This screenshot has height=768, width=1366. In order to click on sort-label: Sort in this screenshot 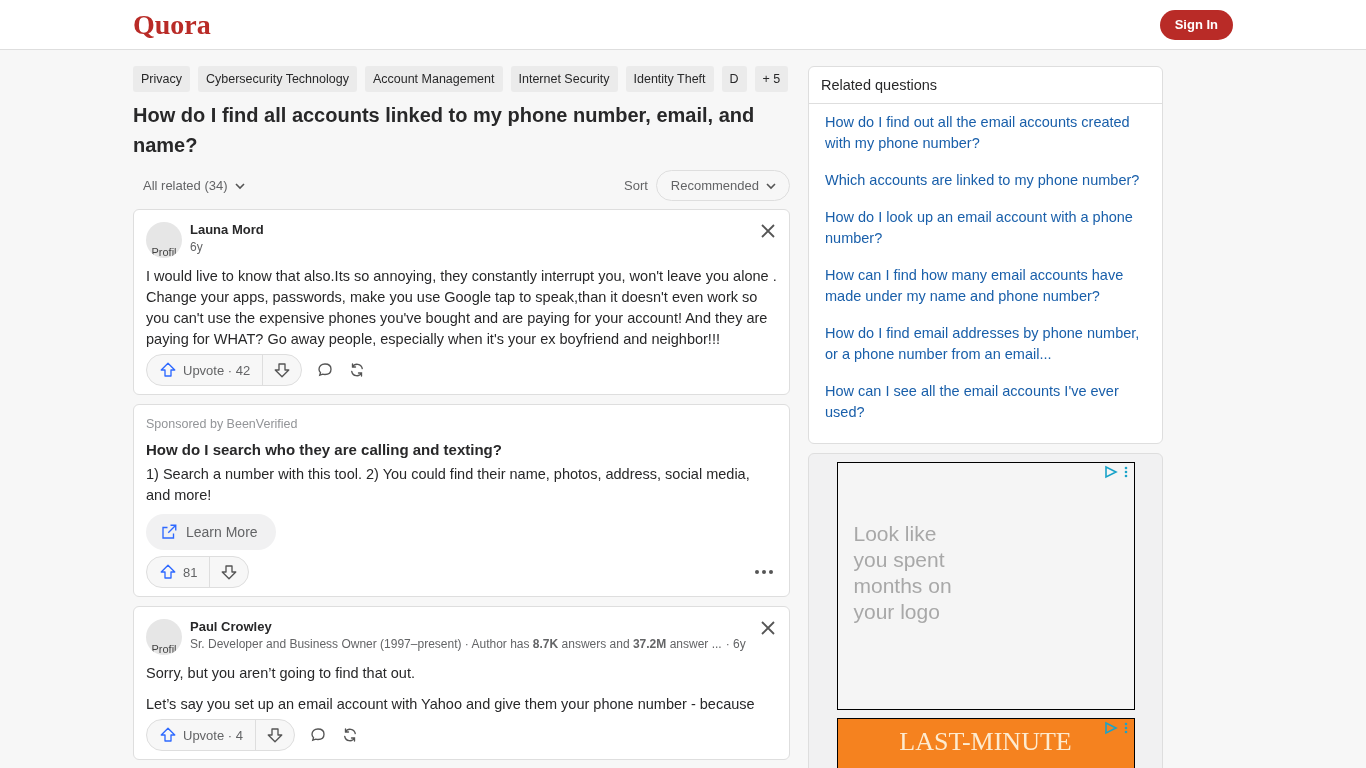, I will do `click(636, 185)`.